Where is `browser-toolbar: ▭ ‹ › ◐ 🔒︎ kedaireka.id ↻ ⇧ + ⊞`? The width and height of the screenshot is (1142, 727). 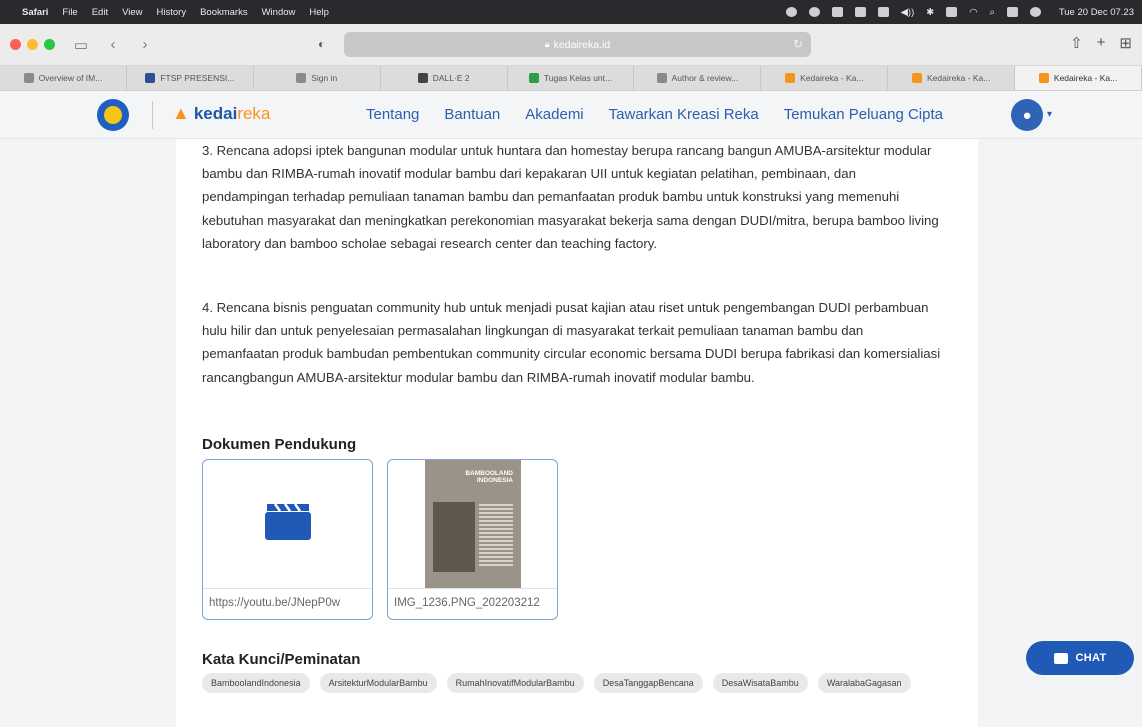 browser-toolbar: ▭ ‹ › ◐ 🔒︎ kedaireka.id ↻ ⇧ + ⊞ is located at coordinates (571, 45).